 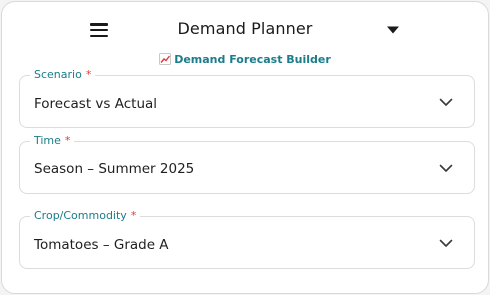 I want to click on time-label: Time *, so click(x=52, y=141).